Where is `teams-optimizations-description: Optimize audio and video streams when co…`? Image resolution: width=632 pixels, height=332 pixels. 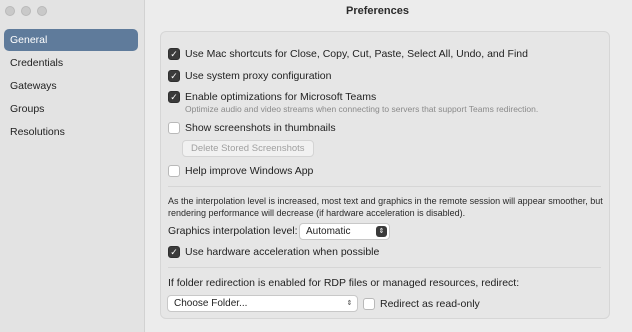 teams-optimizations-description: Optimize audio and video streams when co… is located at coordinates (362, 109).